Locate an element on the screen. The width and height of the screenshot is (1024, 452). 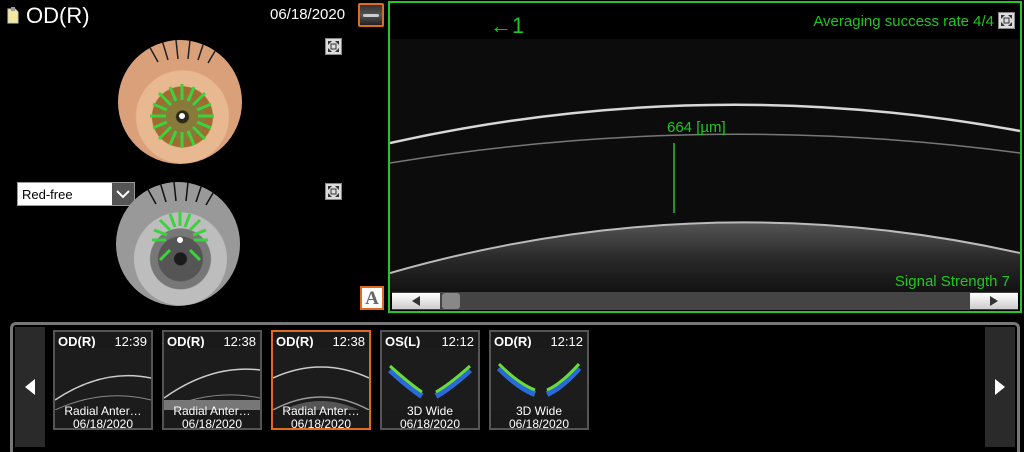
thumb-eye: OS(L) is located at coordinates (403, 341).